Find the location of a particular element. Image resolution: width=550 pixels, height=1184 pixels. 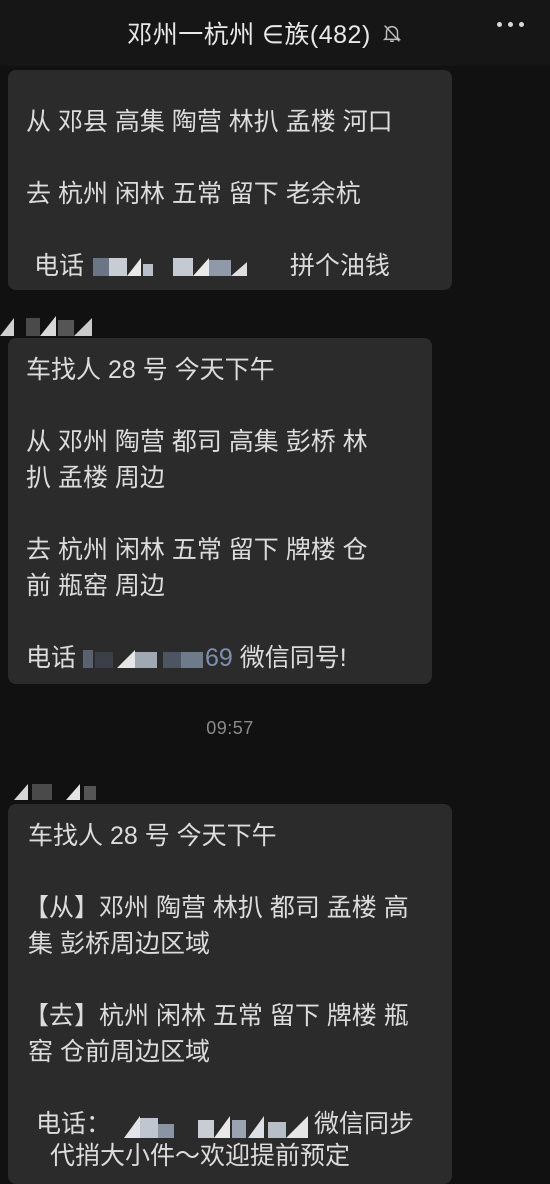

phone-tail: 69 is located at coordinates (218, 658).